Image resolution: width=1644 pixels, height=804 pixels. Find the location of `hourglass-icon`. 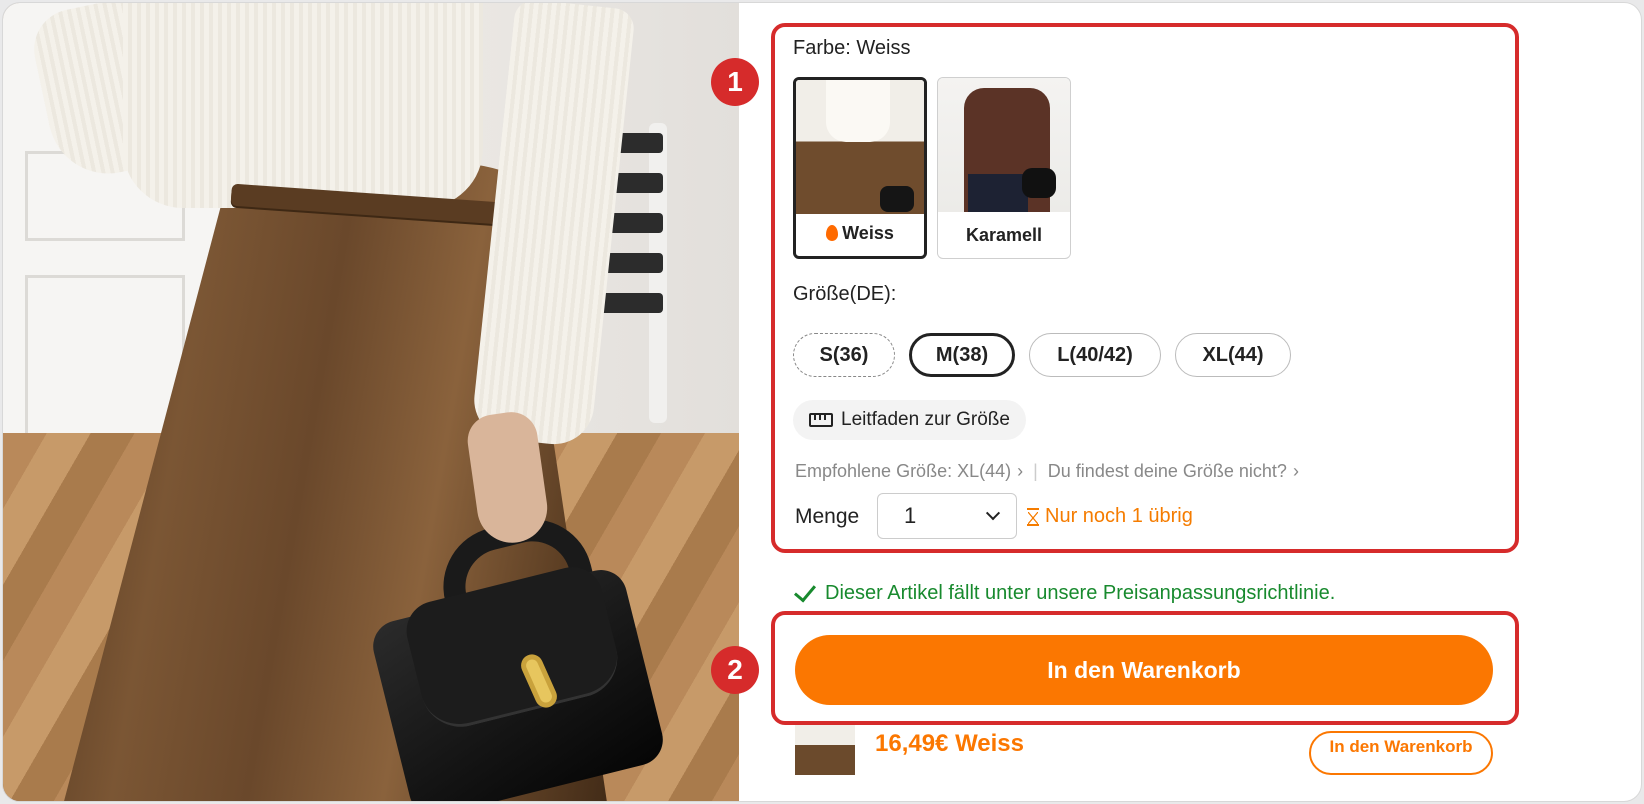

hourglass-icon is located at coordinates (1033, 516).